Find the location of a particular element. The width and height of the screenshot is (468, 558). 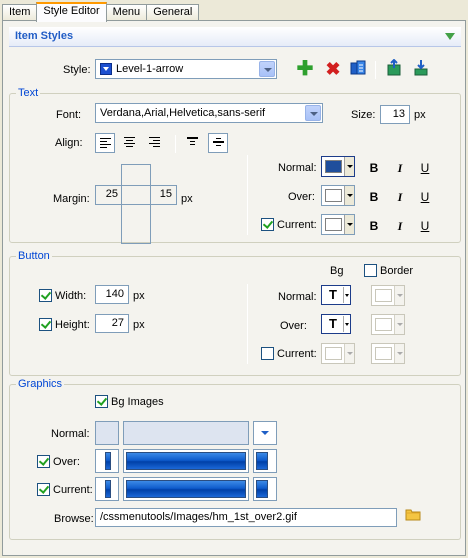

align-right-icon is located at coordinates (155, 143).